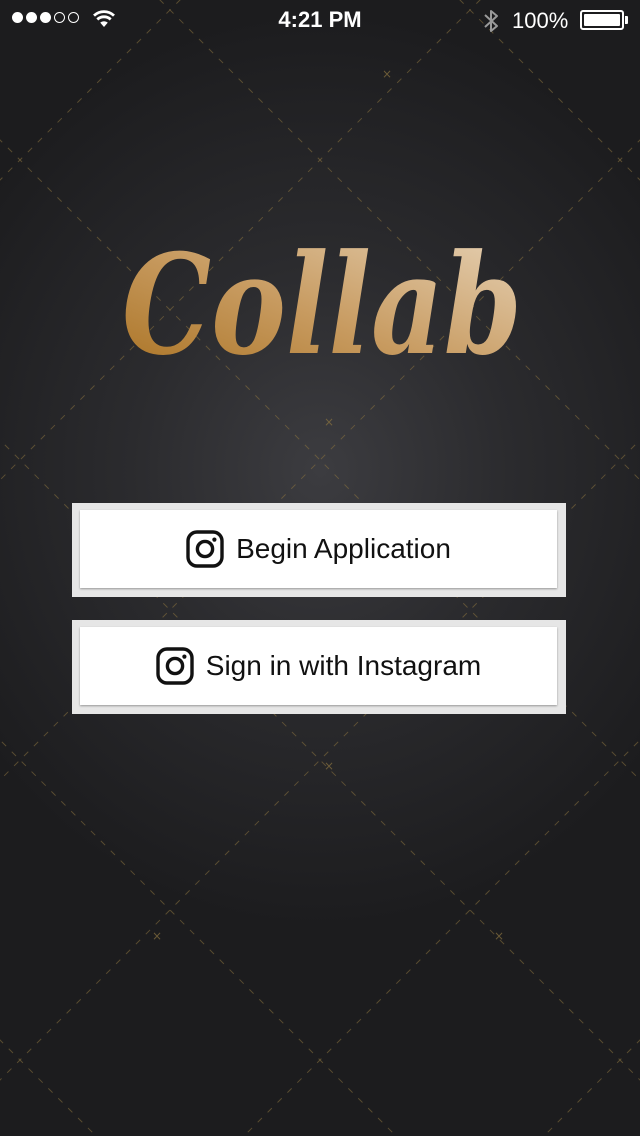 This screenshot has width=640, height=1136. I want to click on begin-application-frame: Begin Application, so click(319, 550).